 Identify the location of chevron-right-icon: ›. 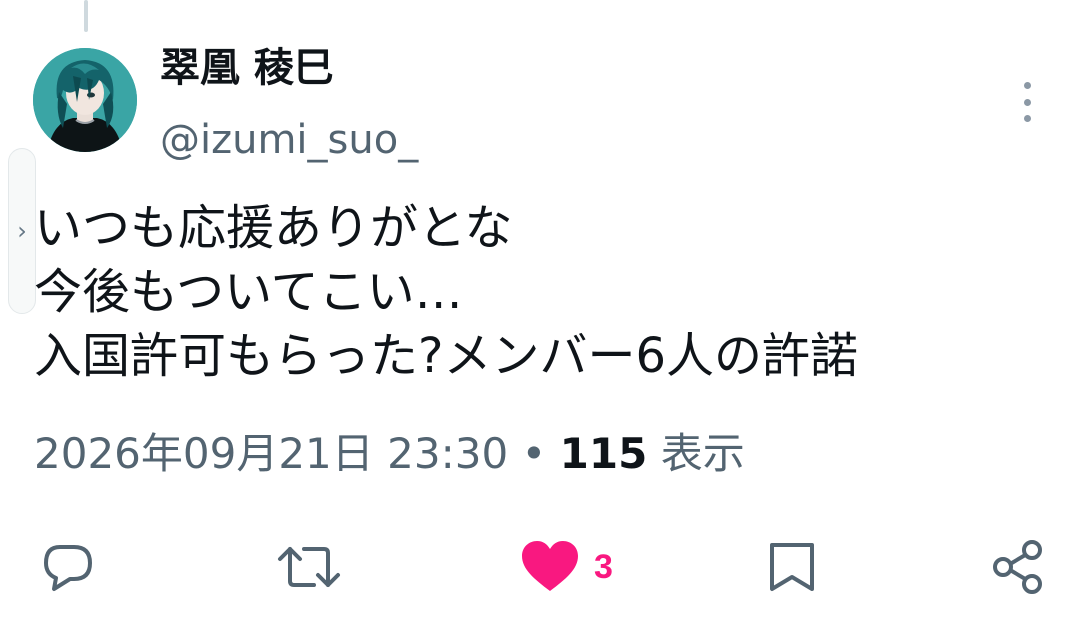
(22, 231).